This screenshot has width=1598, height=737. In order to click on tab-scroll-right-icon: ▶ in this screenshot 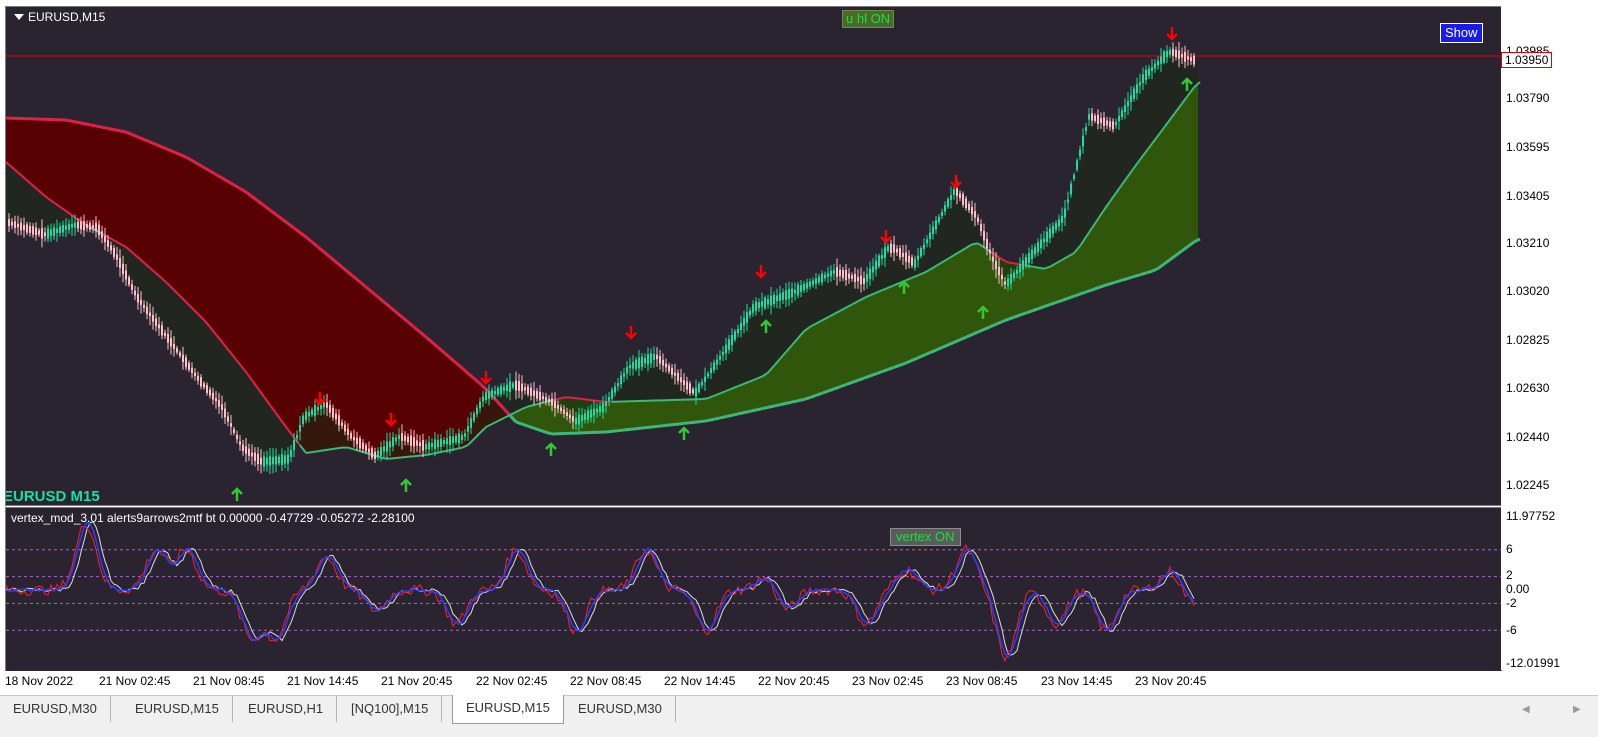, I will do `click(1577, 709)`.